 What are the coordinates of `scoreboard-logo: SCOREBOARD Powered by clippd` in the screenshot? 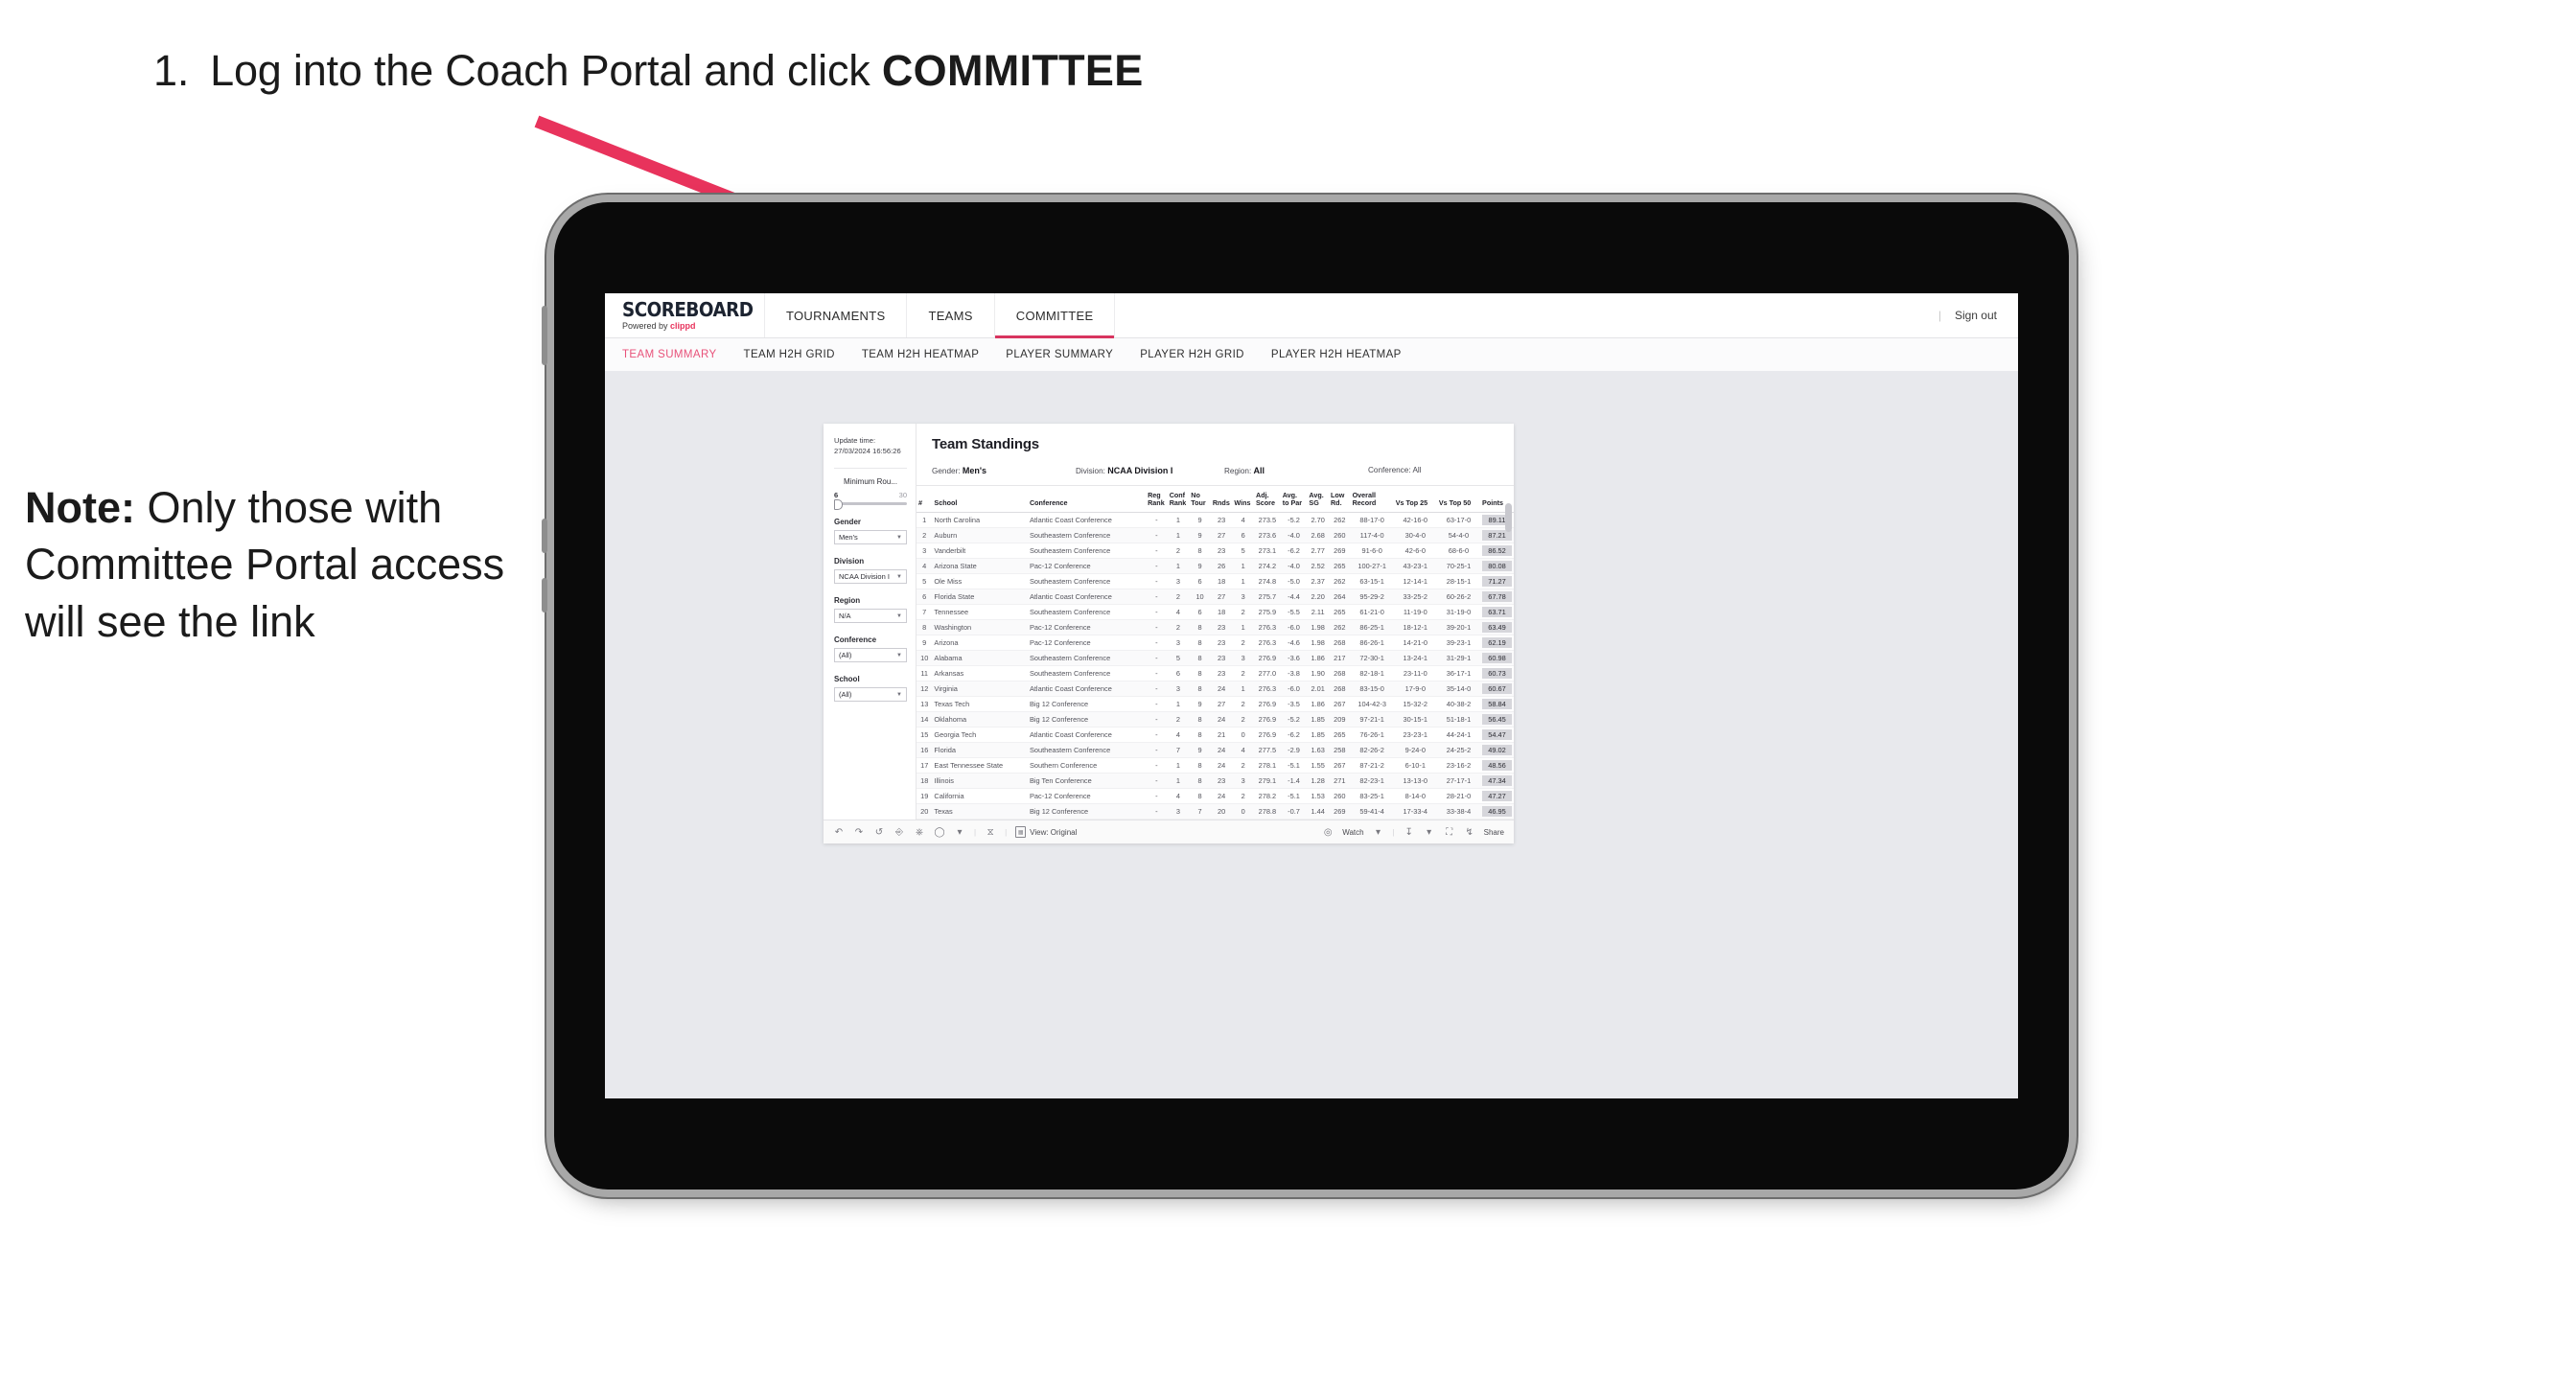 It's located at (685, 315).